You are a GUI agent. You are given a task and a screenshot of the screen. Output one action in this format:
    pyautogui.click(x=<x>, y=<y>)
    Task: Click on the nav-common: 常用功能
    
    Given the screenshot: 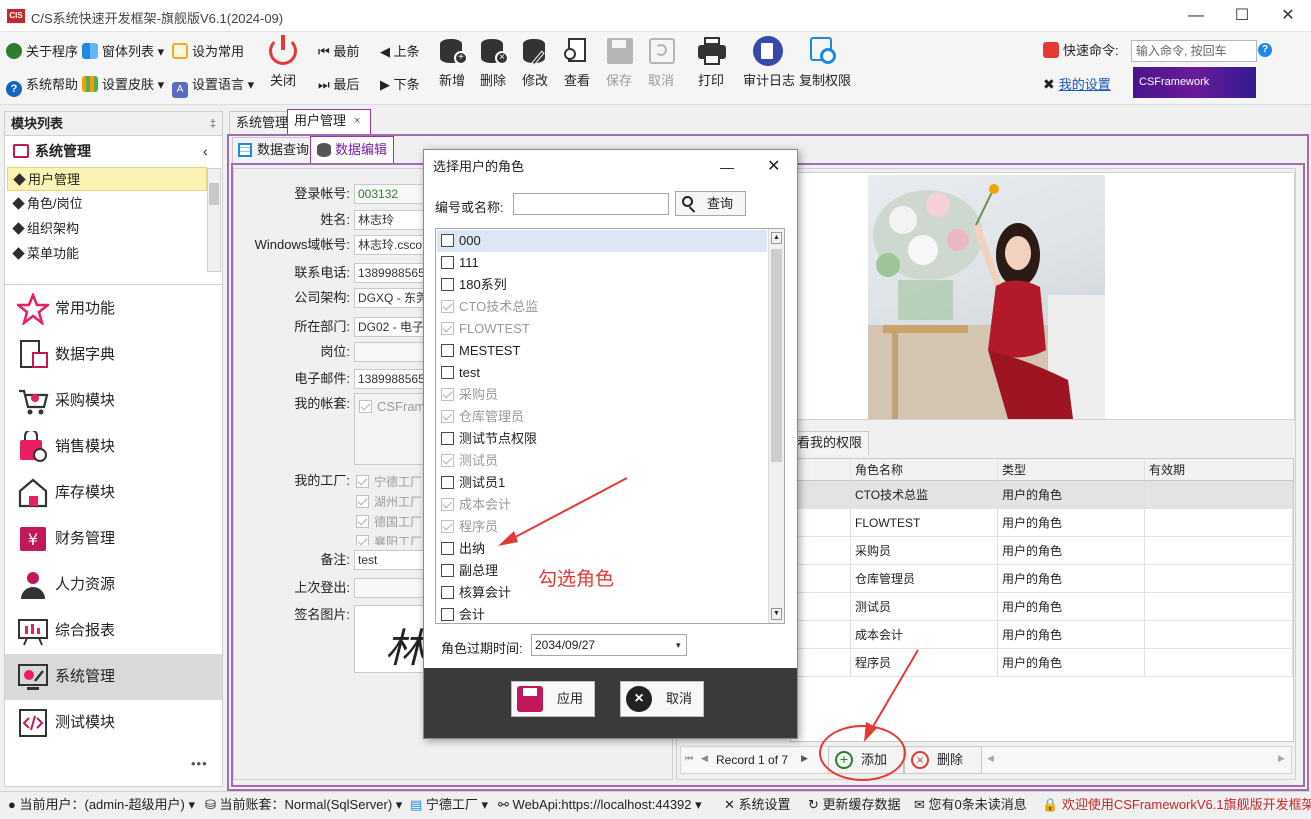 What is the action you would take?
    pyautogui.click(x=113, y=309)
    